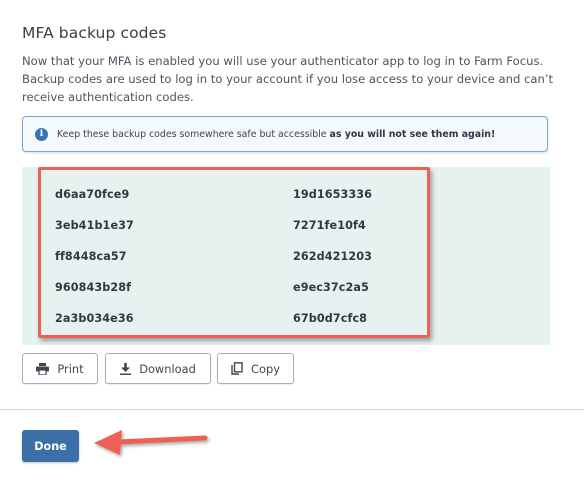 The image size is (584, 479). I want to click on copy-button: Copy, so click(255, 368).